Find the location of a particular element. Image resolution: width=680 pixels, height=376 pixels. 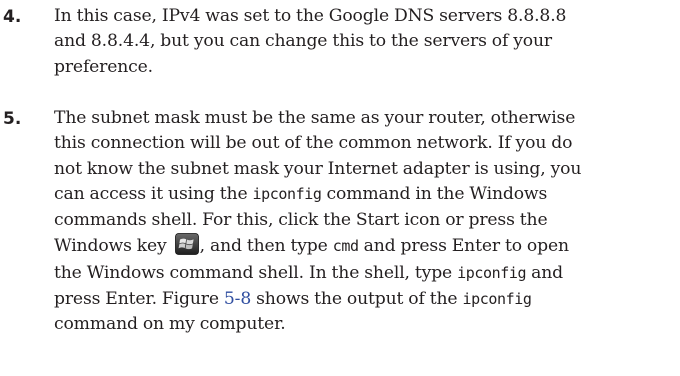

figure-link: 5-8 is located at coordinates (237, 299).